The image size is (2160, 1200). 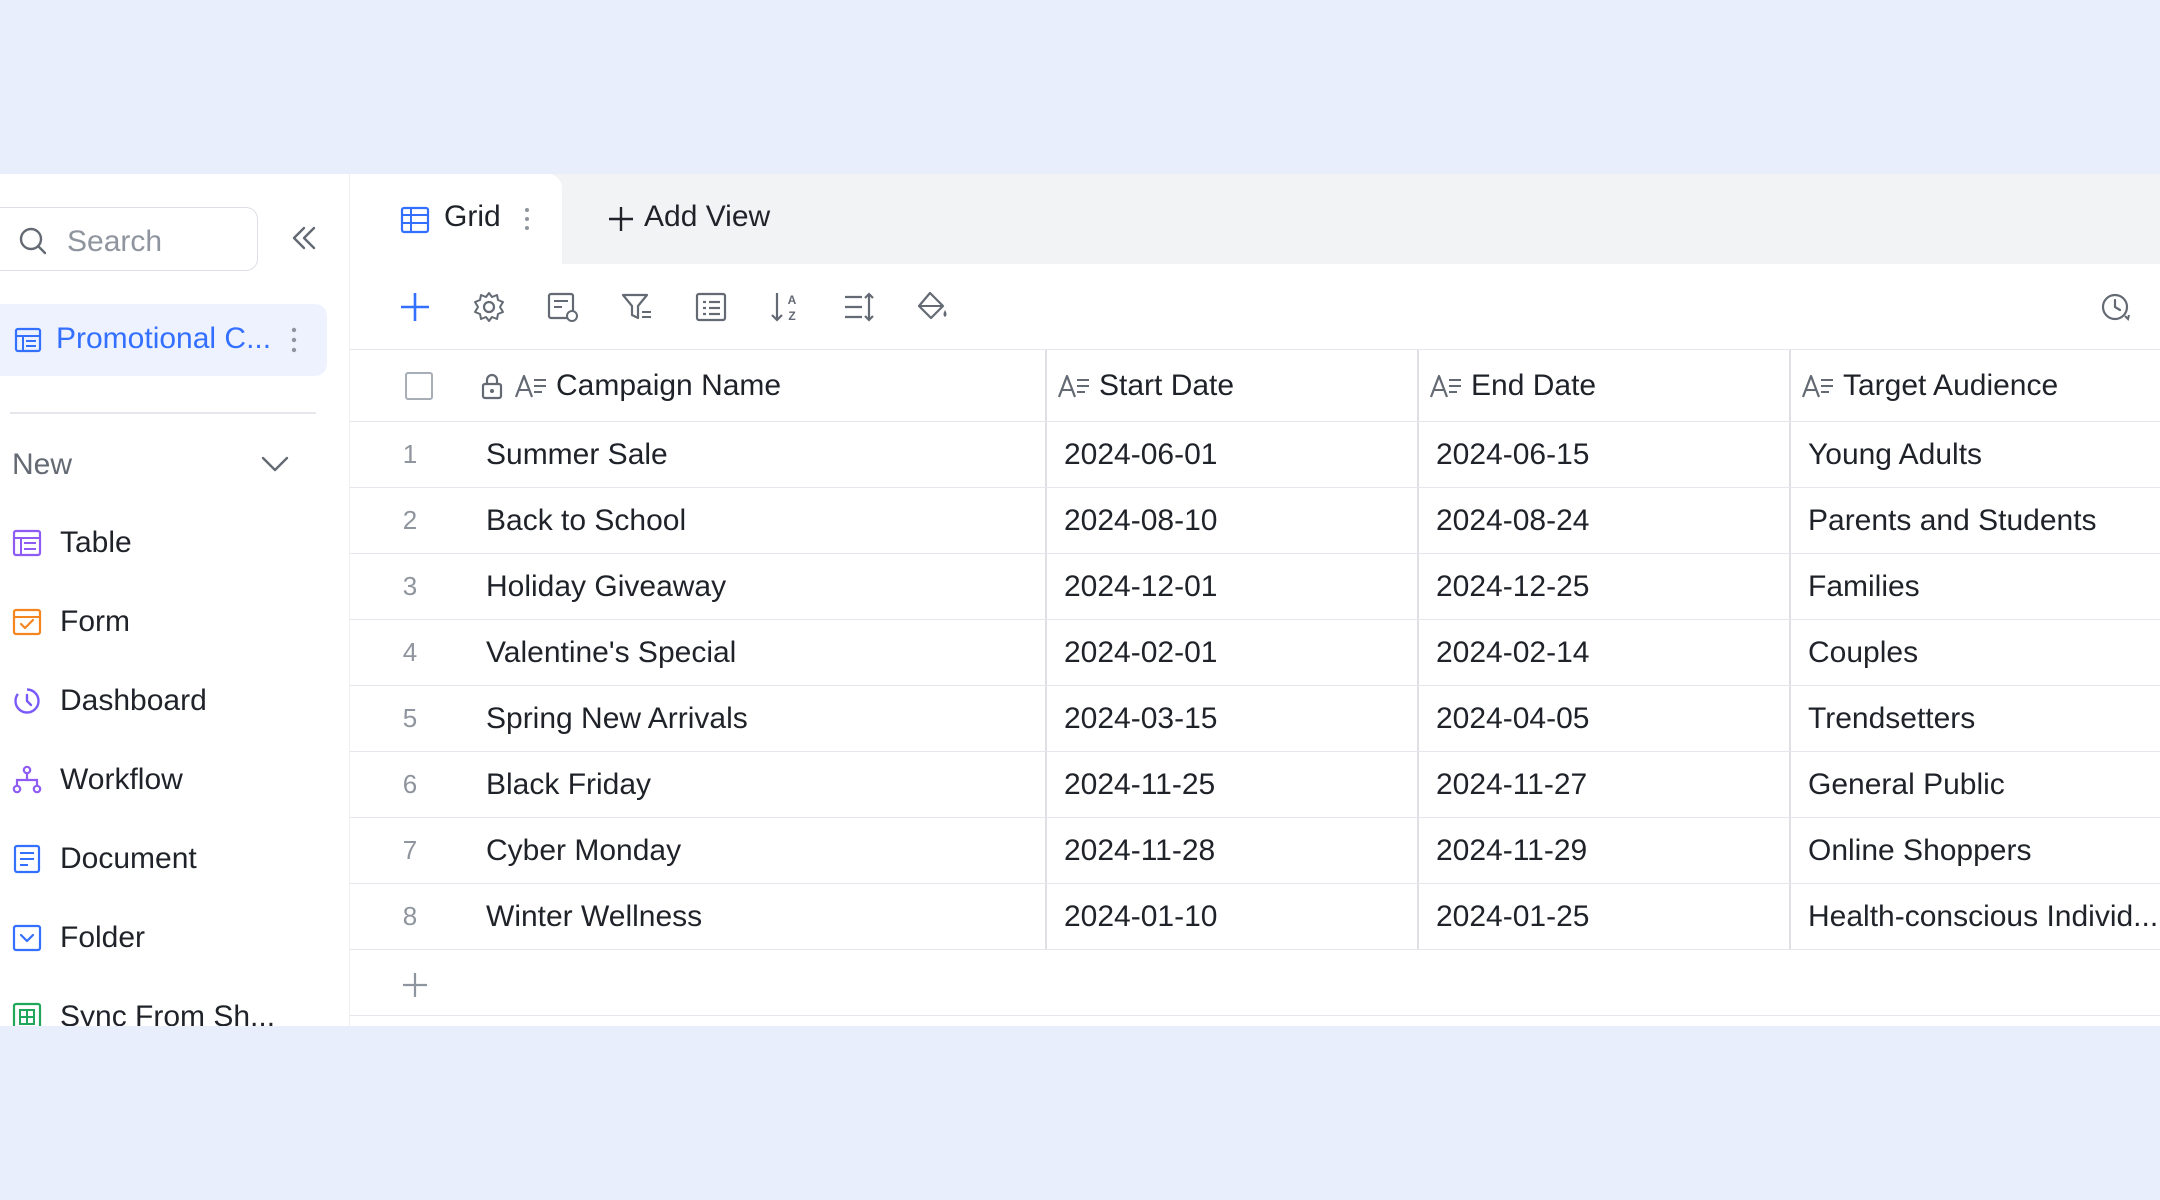 I want to click on cell-start-date: 2024-01-10, so click(x=1236, y=916).